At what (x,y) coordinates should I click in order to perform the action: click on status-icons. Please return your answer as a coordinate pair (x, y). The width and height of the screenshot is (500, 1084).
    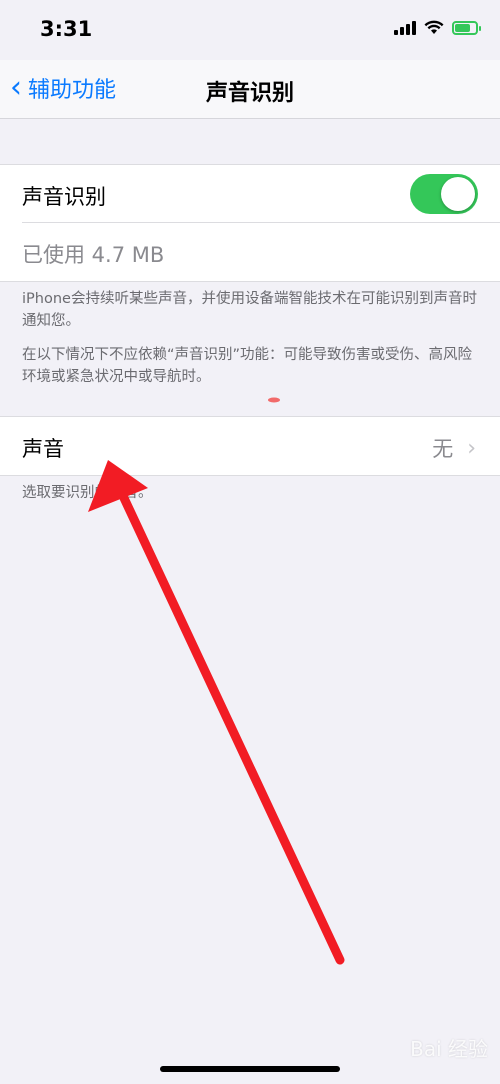
    Looking at the image, I should click on (437, 27).